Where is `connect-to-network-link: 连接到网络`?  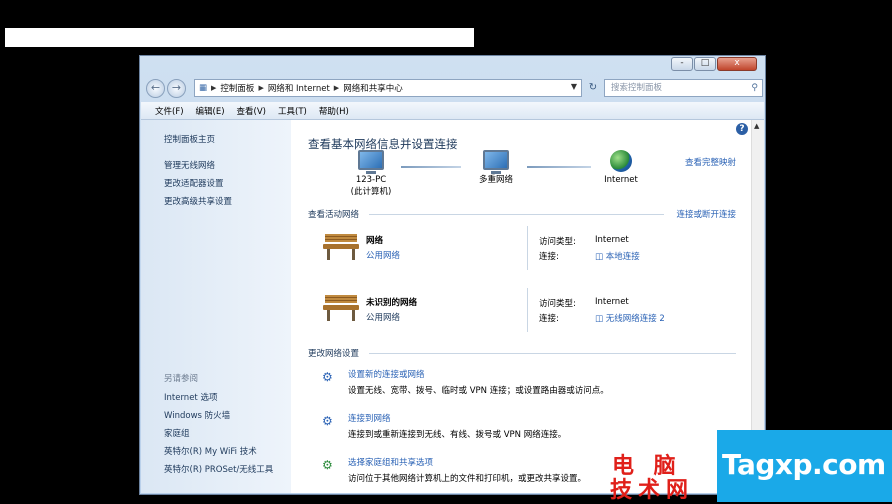
connect-to-network-link: 连接到网络 is located at coordinates (369, 418).